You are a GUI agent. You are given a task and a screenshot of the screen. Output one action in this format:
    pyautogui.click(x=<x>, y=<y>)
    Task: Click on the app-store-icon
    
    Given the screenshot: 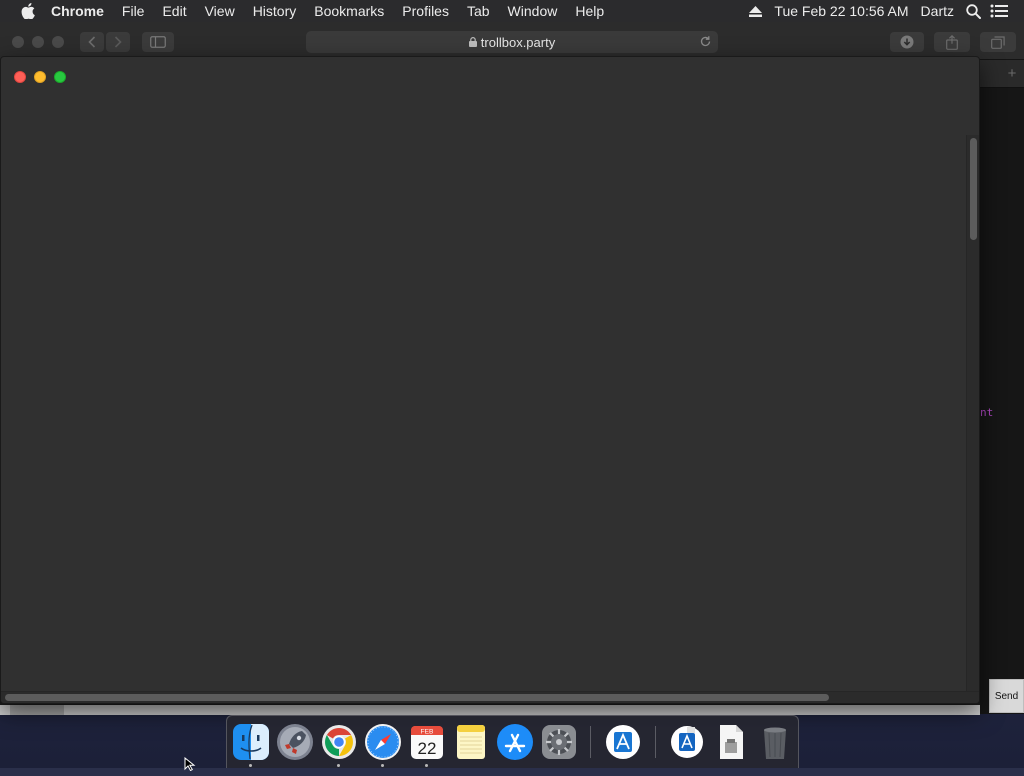 What is the action you would take?
    pyautogui.click(x=515, y=742)
    